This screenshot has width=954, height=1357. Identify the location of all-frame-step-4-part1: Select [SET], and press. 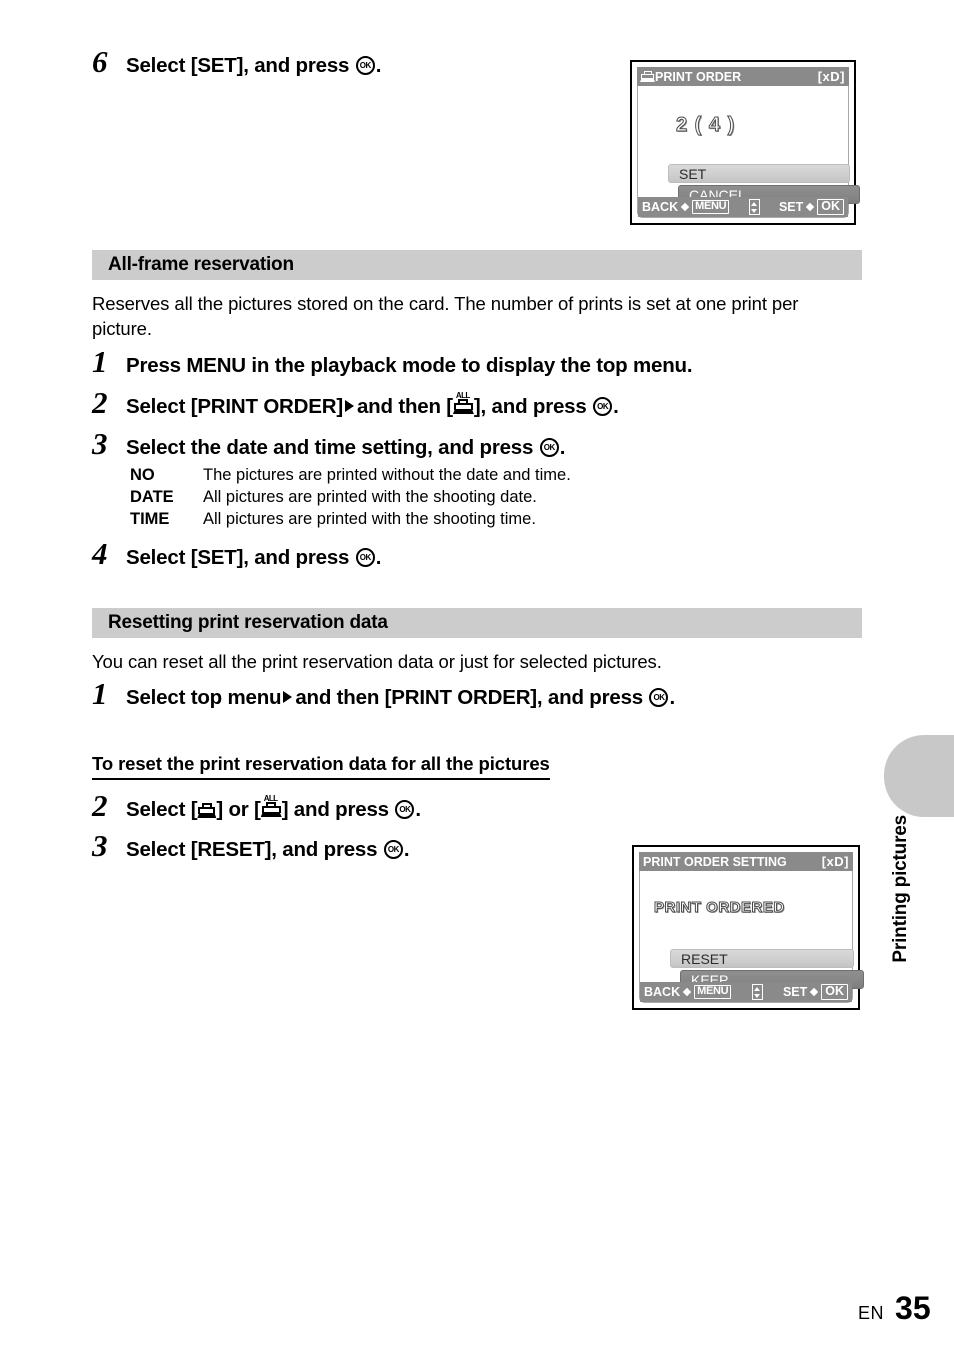
(238, 557).